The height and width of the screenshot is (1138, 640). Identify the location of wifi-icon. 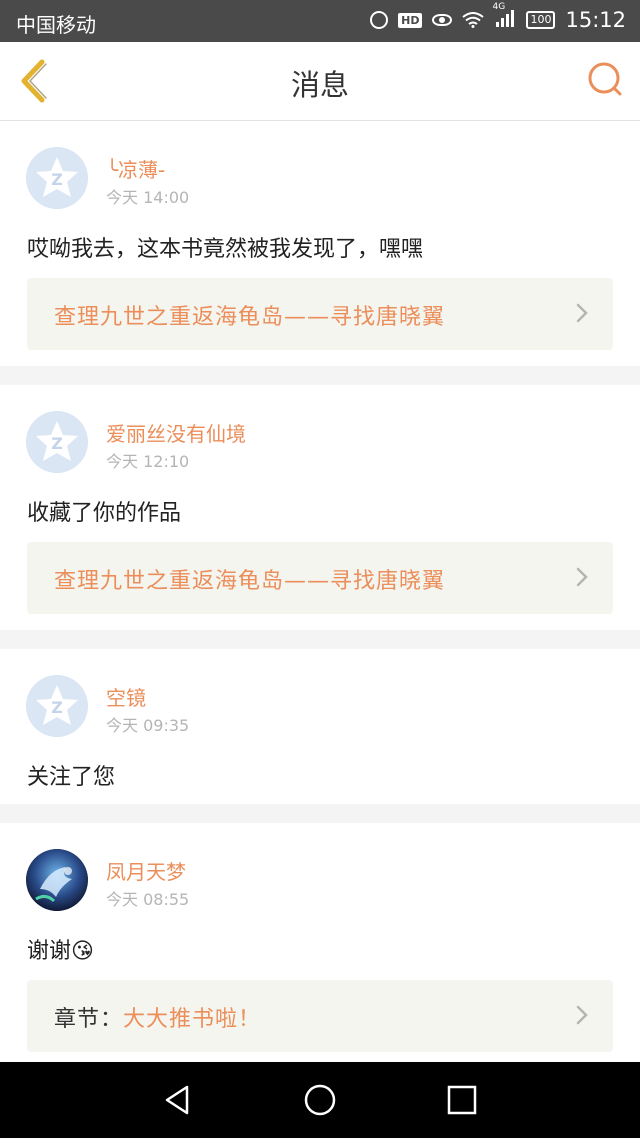
(473, 20).